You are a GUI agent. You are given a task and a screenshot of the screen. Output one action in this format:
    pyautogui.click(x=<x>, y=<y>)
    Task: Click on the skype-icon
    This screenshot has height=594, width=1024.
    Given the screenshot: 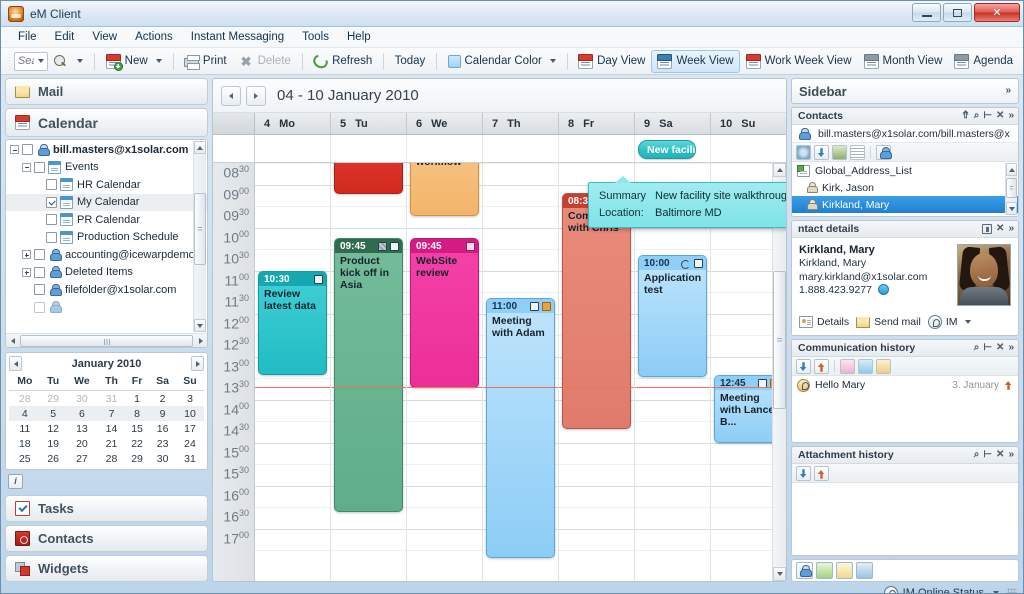 What is the action you would take?
    pyautogui.click(x=883, y=289)
    